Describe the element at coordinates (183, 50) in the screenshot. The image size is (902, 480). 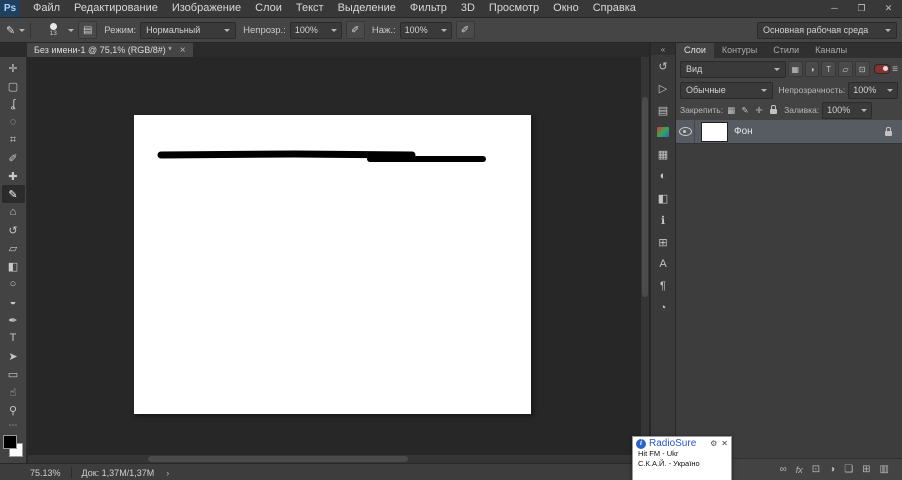
I see `close-icon: ×` at that location.